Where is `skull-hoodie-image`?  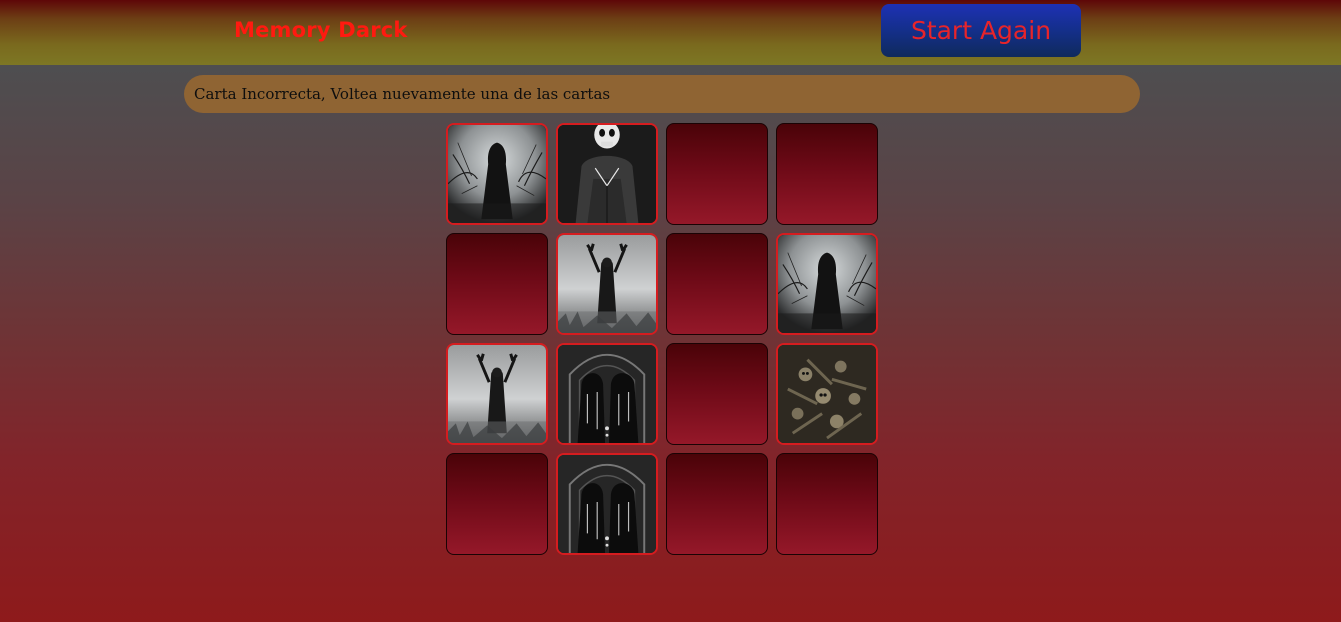 skull-hoodie-image is located at coordinates (607, 174).